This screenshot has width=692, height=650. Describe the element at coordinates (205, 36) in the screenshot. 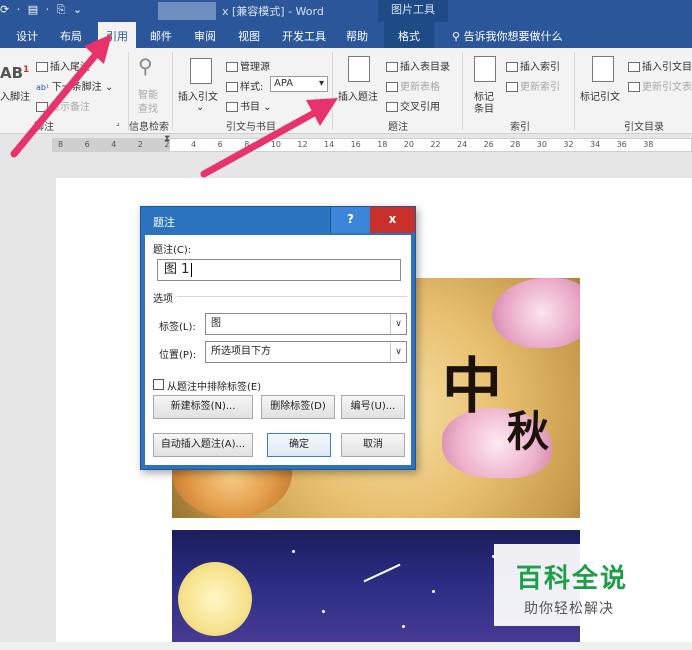

I see `tab-review: 审阅` at that location.